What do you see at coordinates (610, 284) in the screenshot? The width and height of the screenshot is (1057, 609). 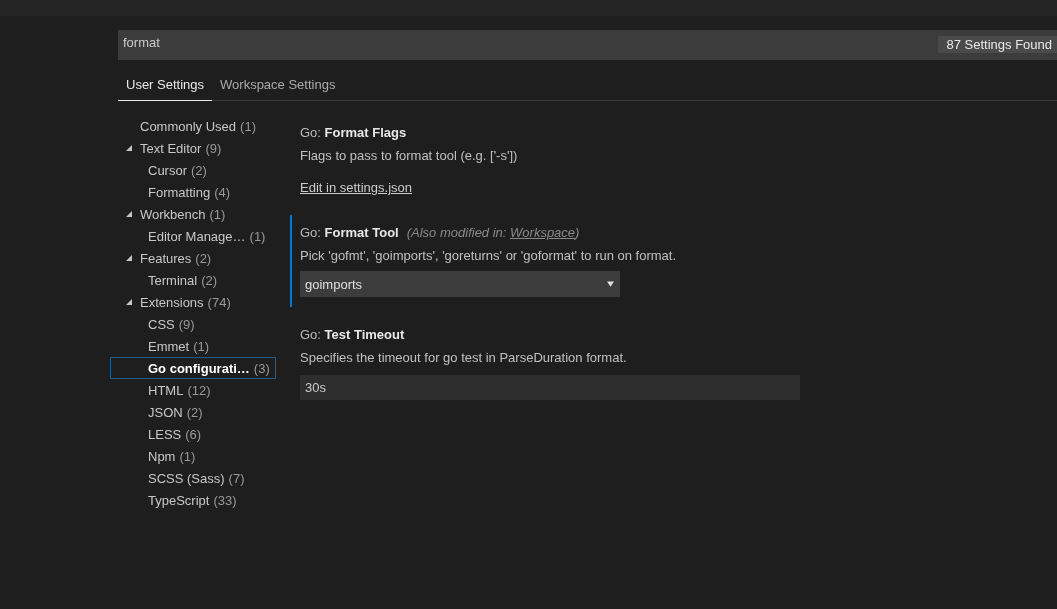 I see `caret-icon` at bounding box center [610, 284].